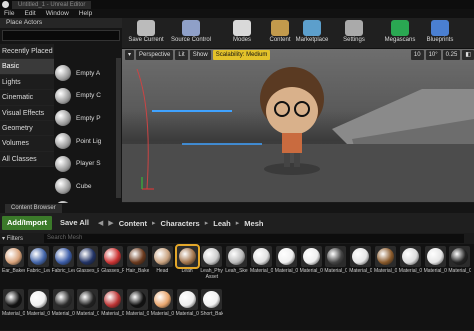  What do you see at coordinates (180, 223) in the screenshot?
I see `breadcrumb-characters: Characters` at bounding box center [180, 223].